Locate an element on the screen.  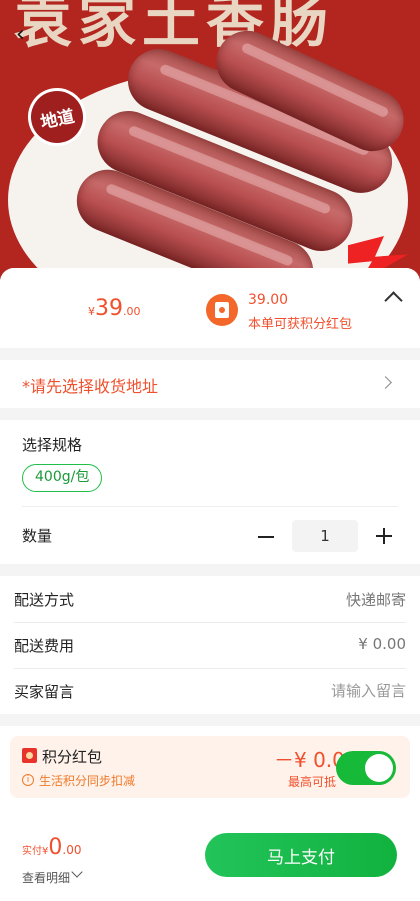
view-details-link: 查看明细 is located at coordinates (46, 877).